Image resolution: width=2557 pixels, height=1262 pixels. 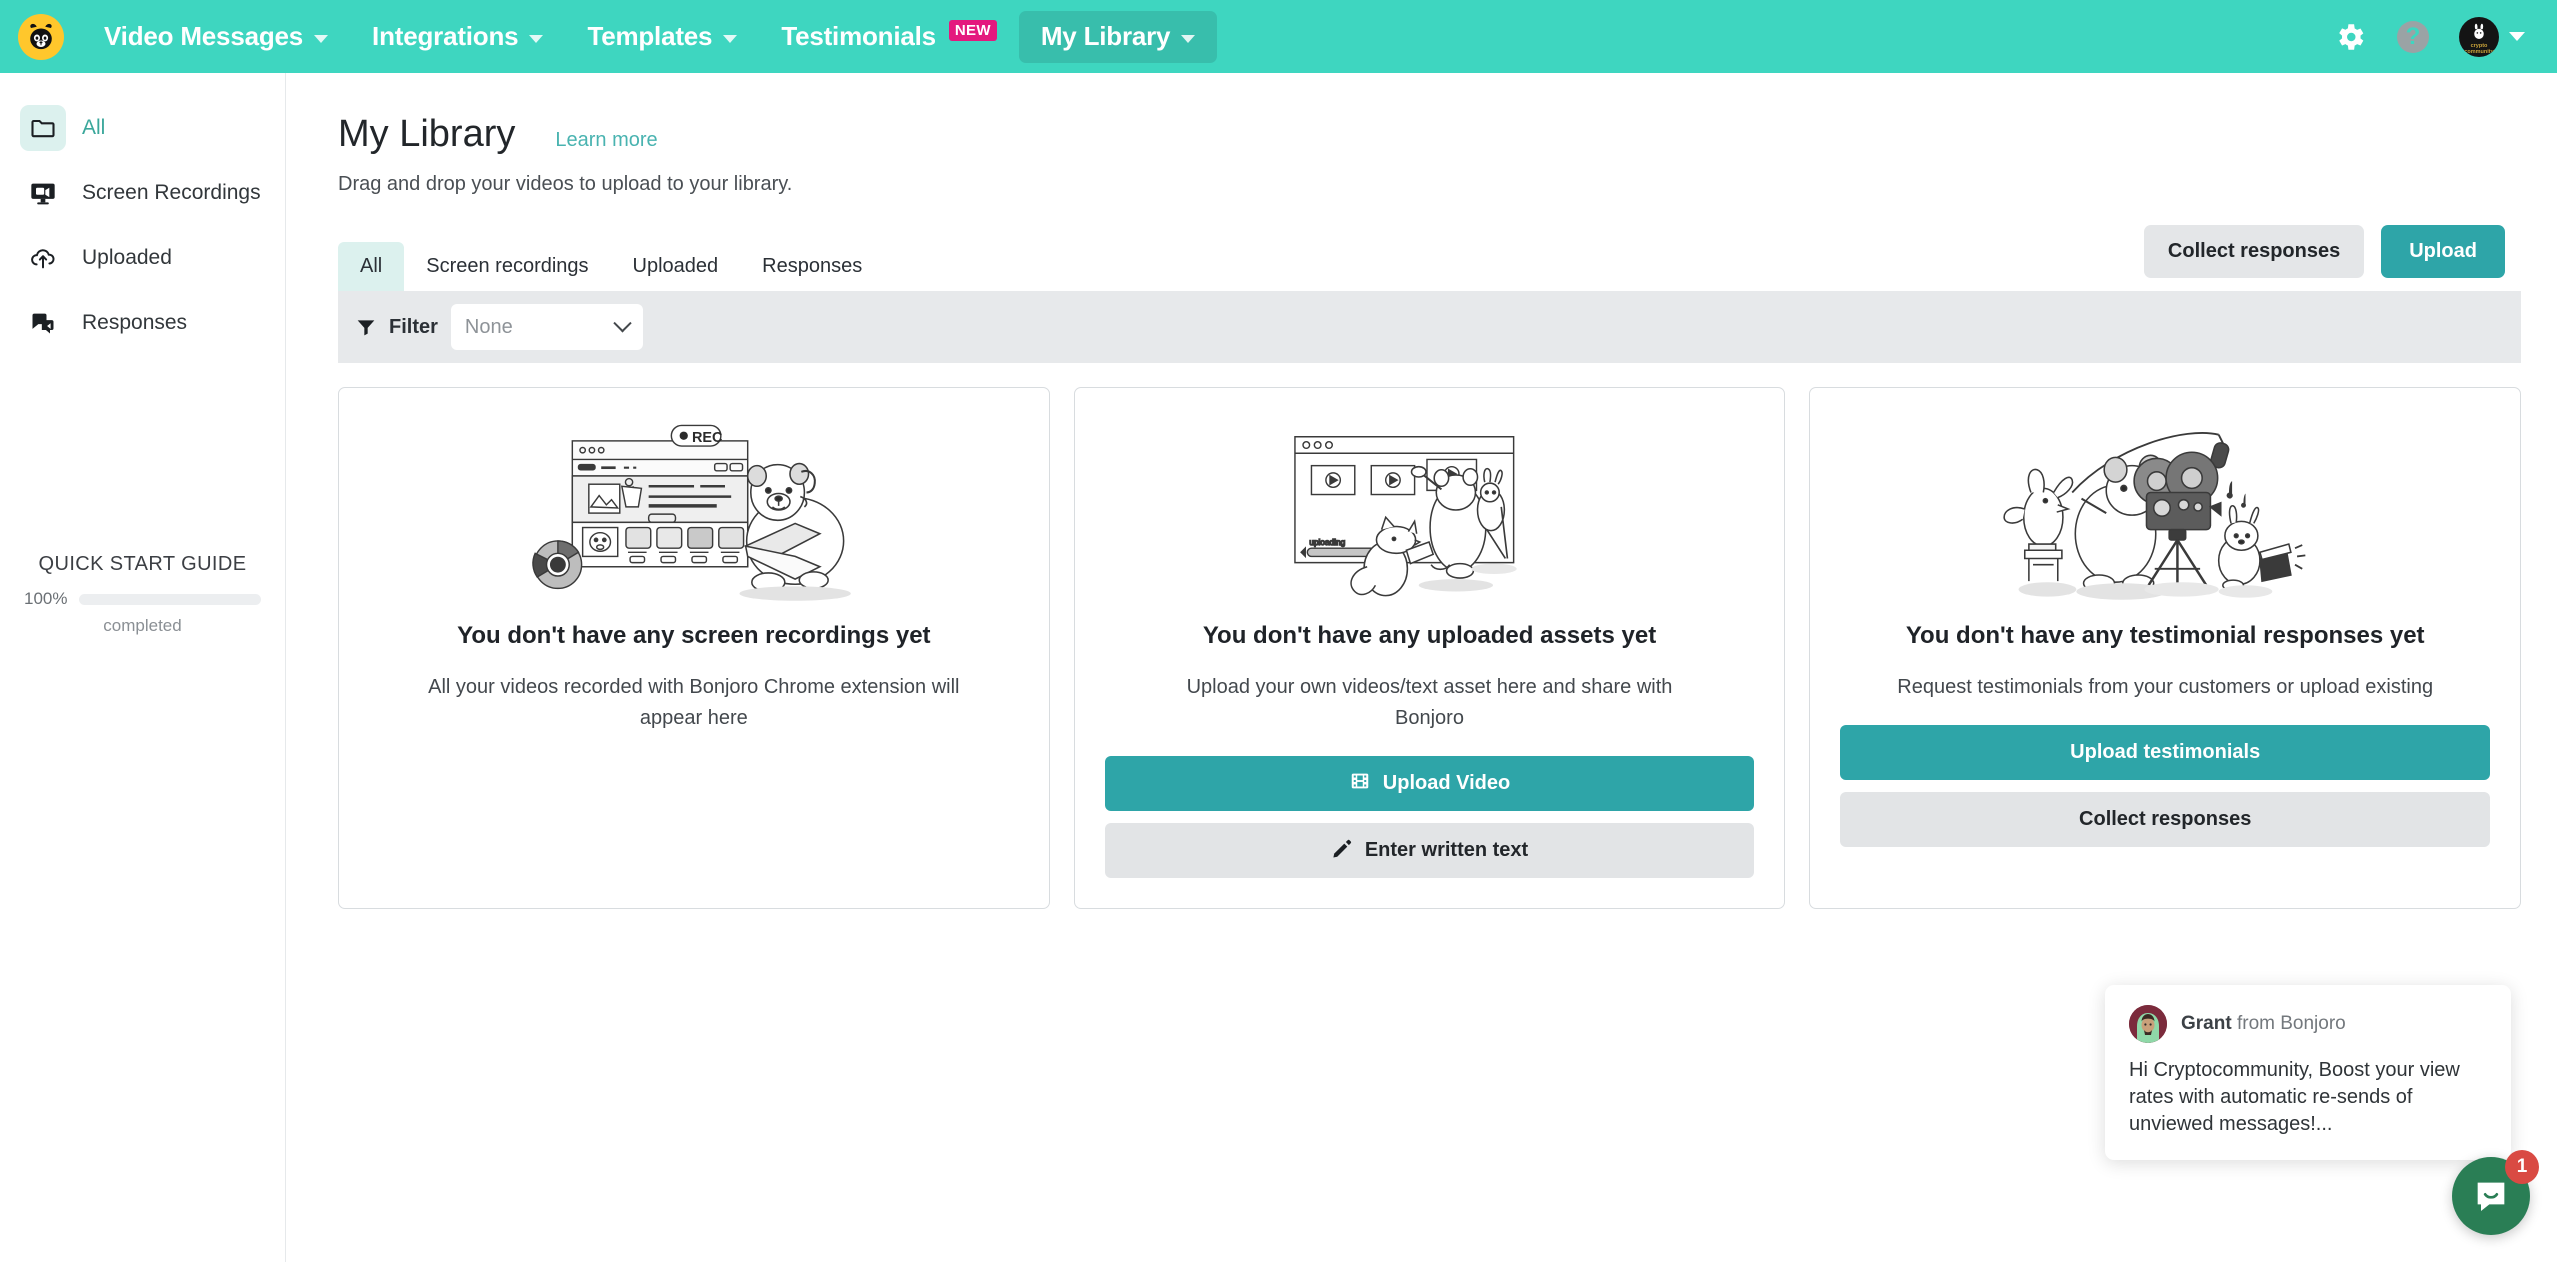 I want to click on rabbit-glyph, so click(x=2479, y=31).